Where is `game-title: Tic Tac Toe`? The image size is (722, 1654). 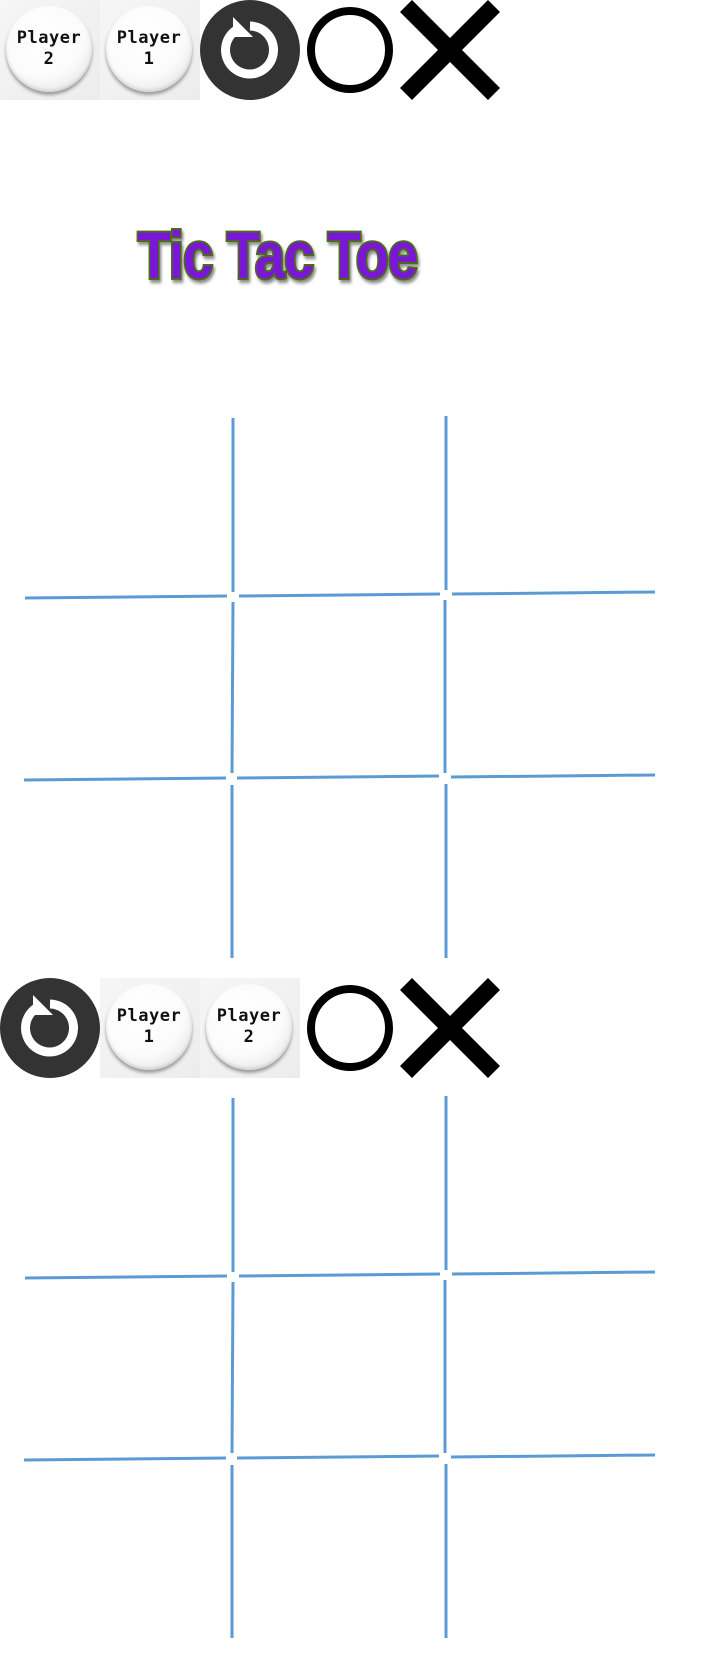
game-title: Tic Tac Toe is located at coordinates (286, 253).